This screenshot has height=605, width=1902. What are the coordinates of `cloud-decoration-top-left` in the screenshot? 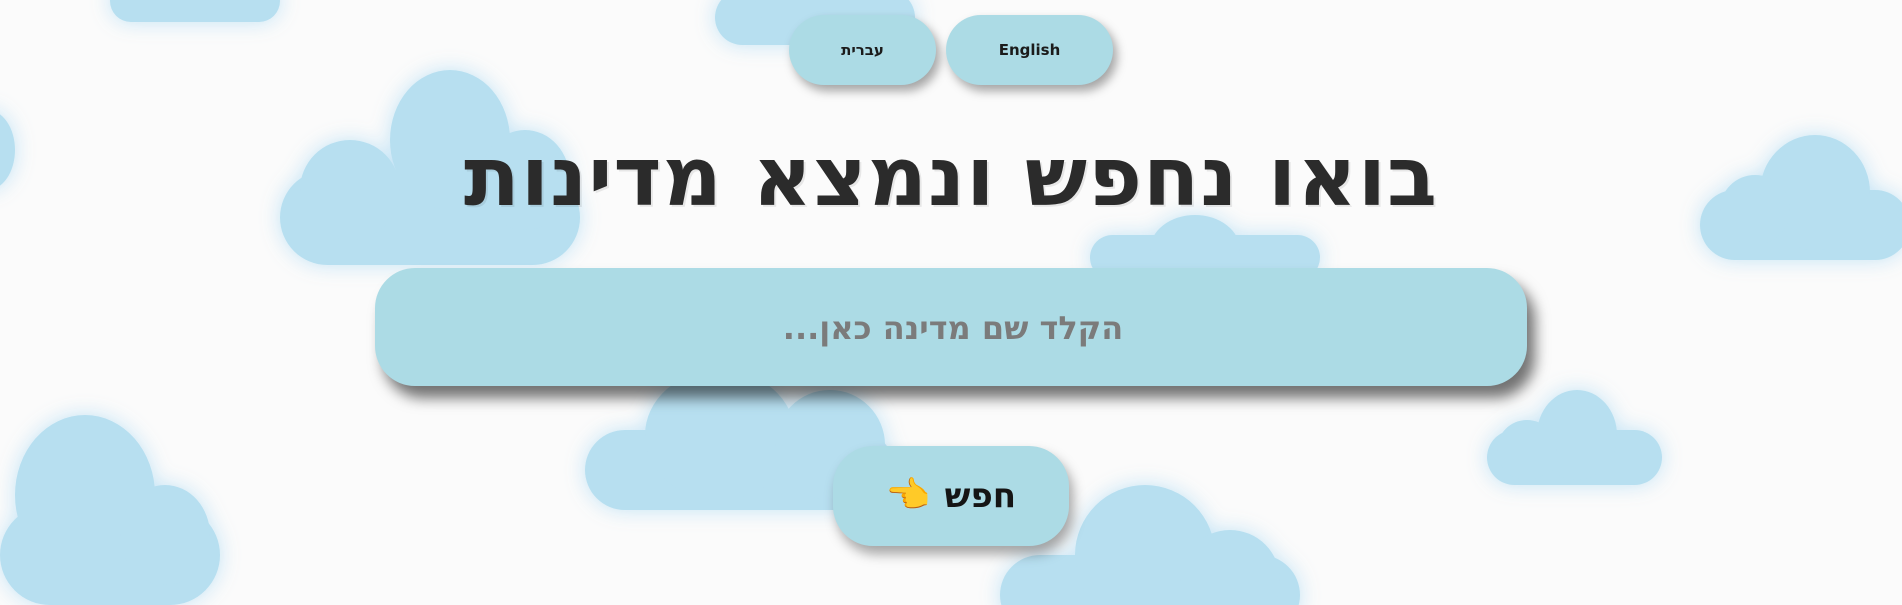 It's located at (195, 15).